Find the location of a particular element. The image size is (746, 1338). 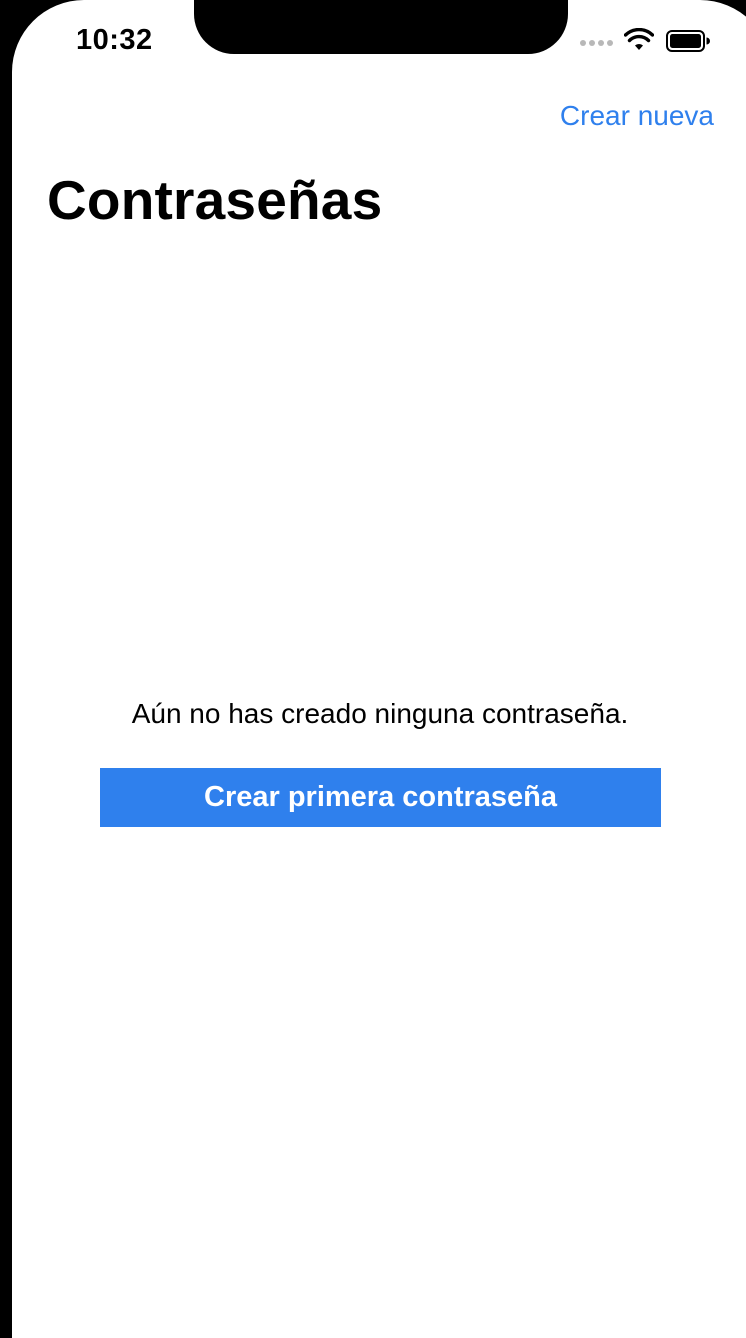

page-title: Contraseñas is located at coordinates (215, 200).